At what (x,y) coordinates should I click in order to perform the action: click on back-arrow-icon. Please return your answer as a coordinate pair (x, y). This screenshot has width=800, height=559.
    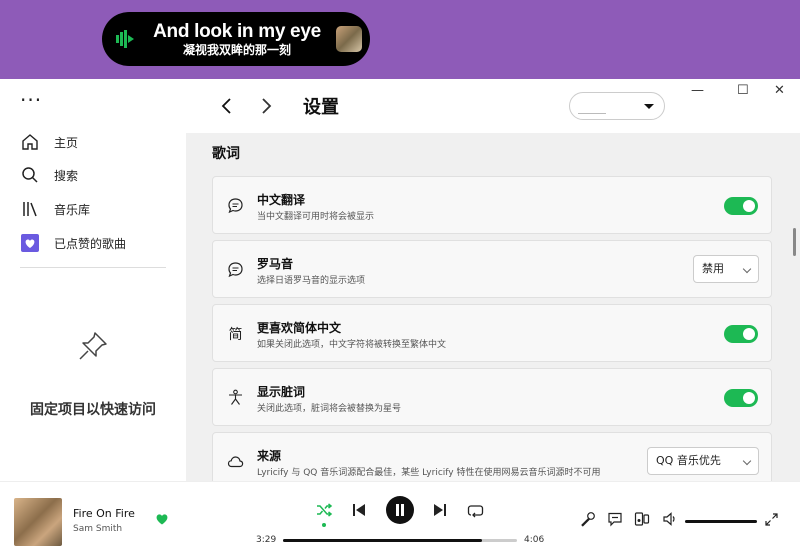
    Looking at the image, I should click on (227, 106).